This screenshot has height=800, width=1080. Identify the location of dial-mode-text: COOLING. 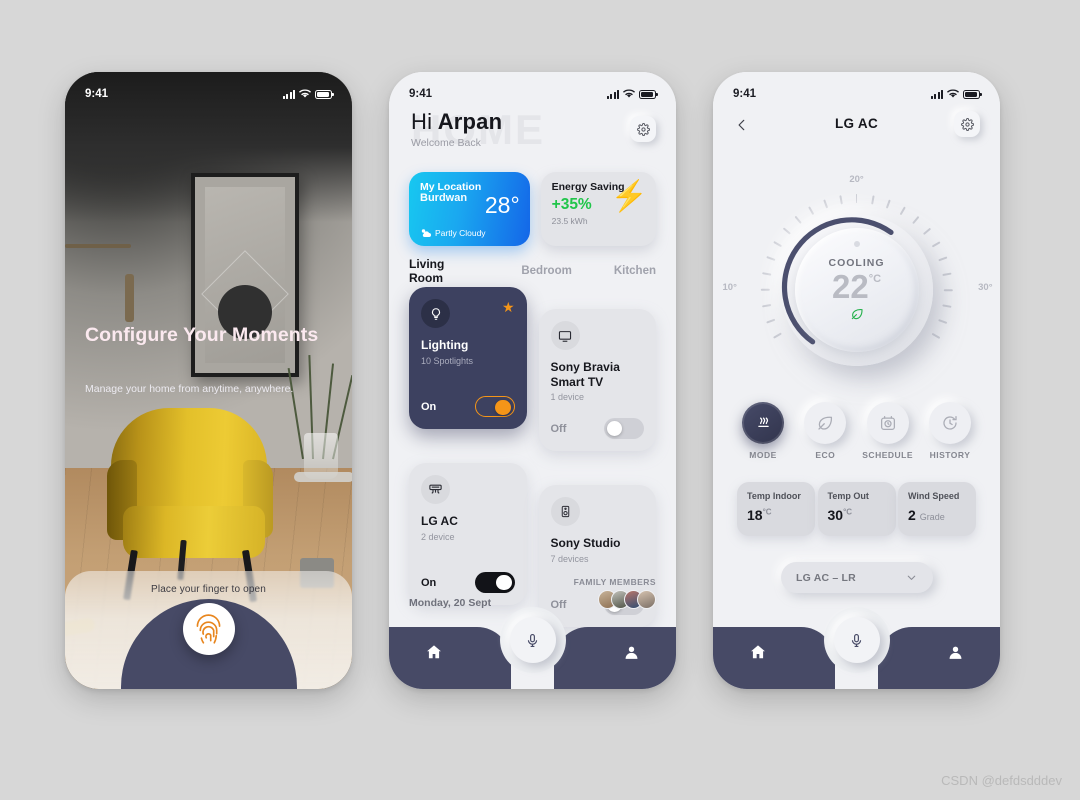
(856, 262).